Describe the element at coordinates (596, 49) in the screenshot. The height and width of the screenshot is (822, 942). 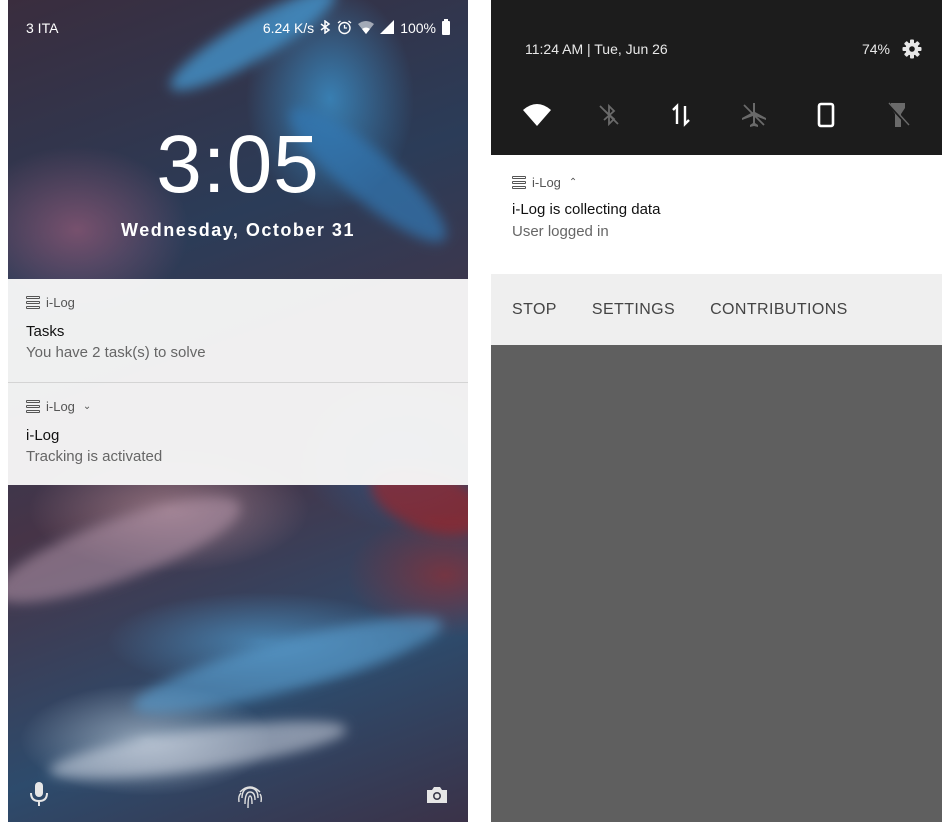
I see `time-date-label: 11:24 AM | Tue, Jun 26` at that location.